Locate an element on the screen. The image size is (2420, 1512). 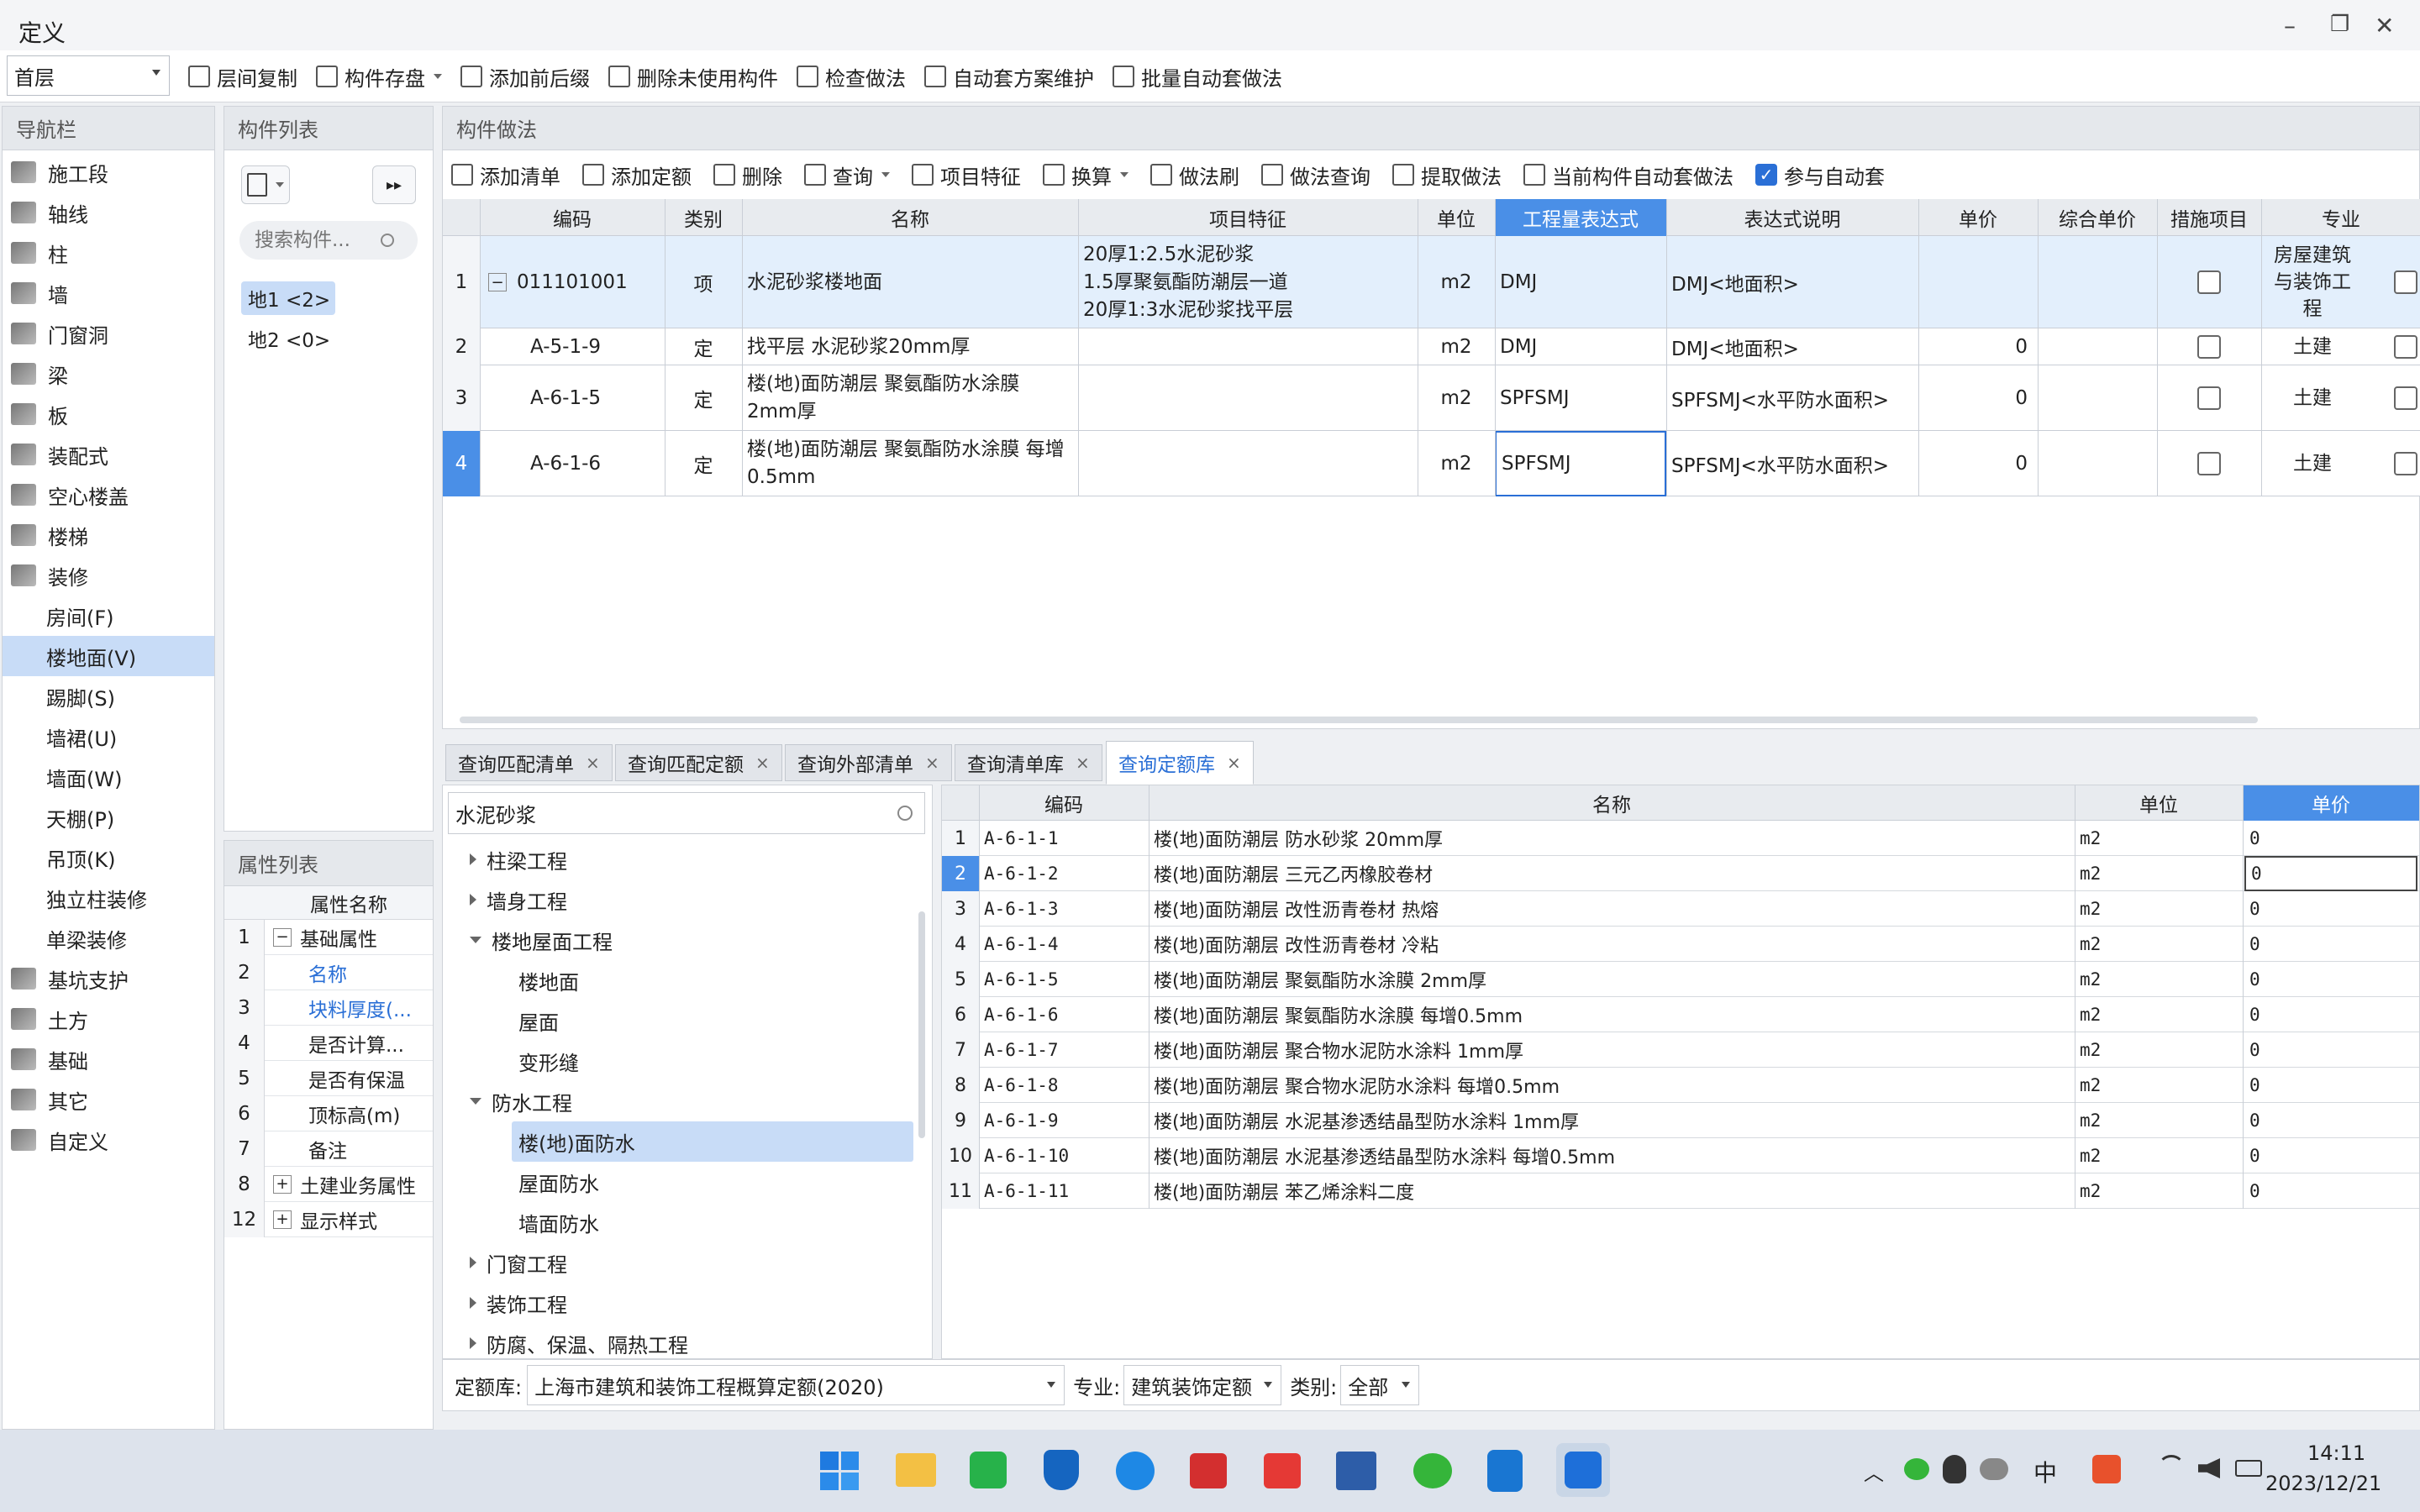
expression-desc-cell: DMJ<地面积> is located at coordinates (1792, 346).